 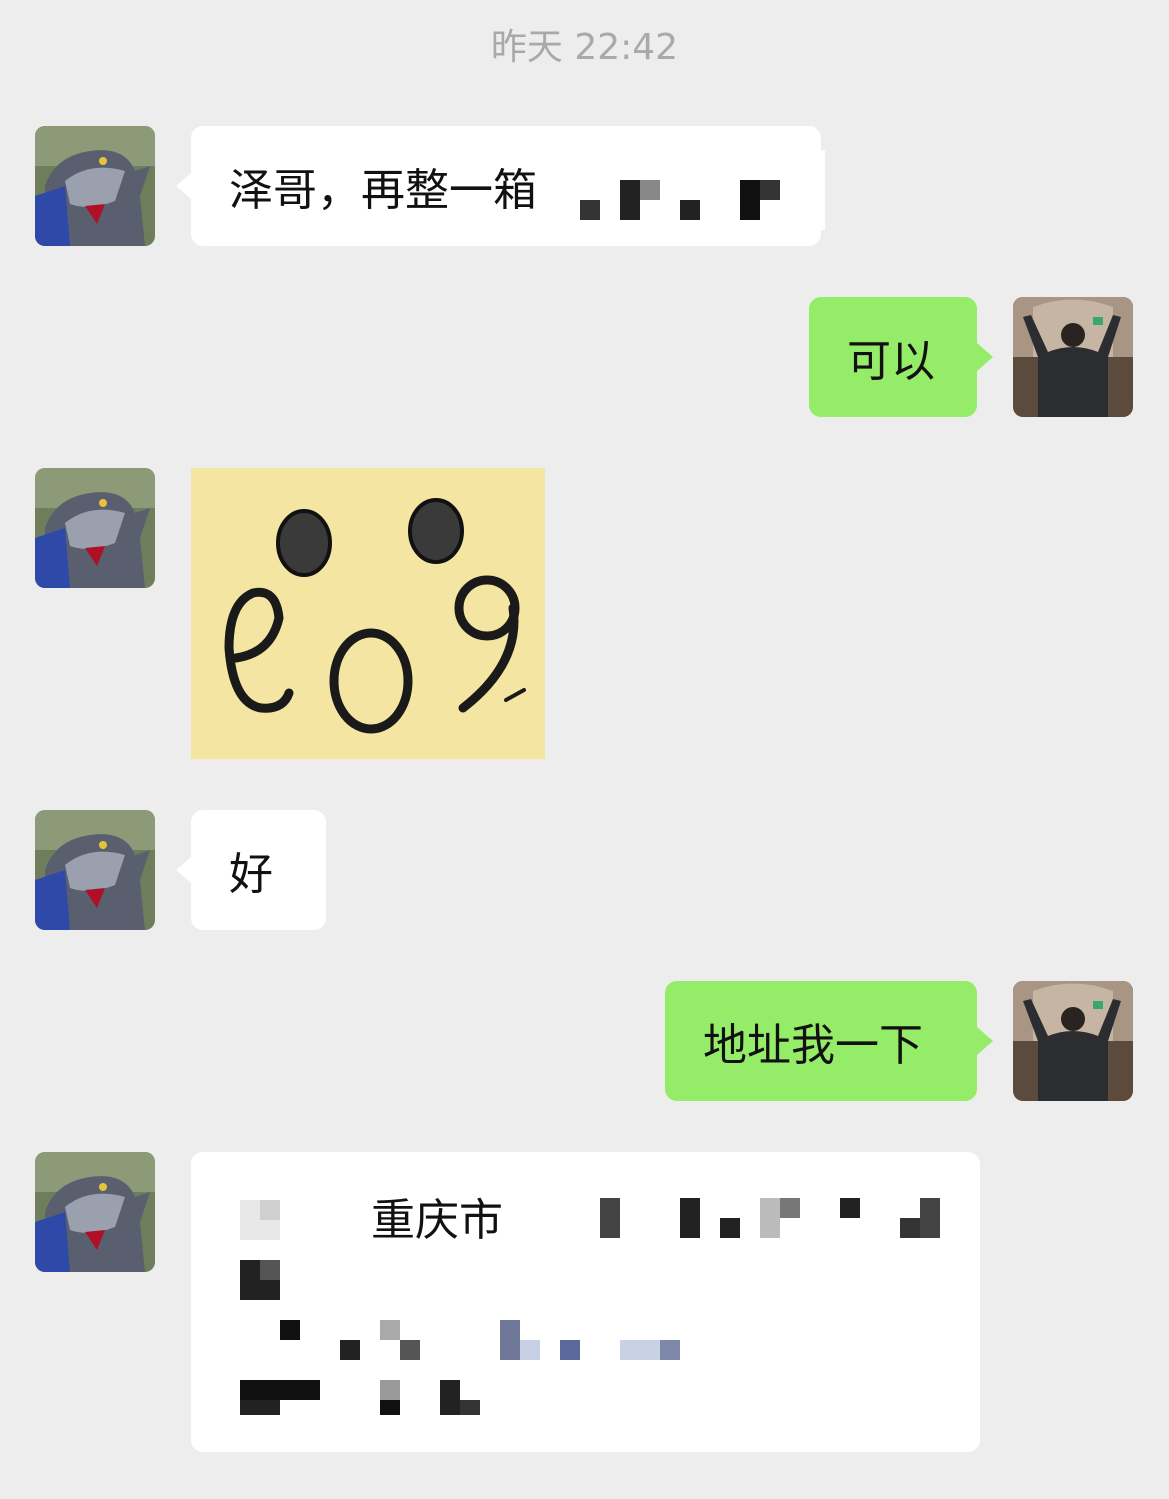 I want to click on chat-timestamp: 昨天 22:42, so click(x=584, y=47).